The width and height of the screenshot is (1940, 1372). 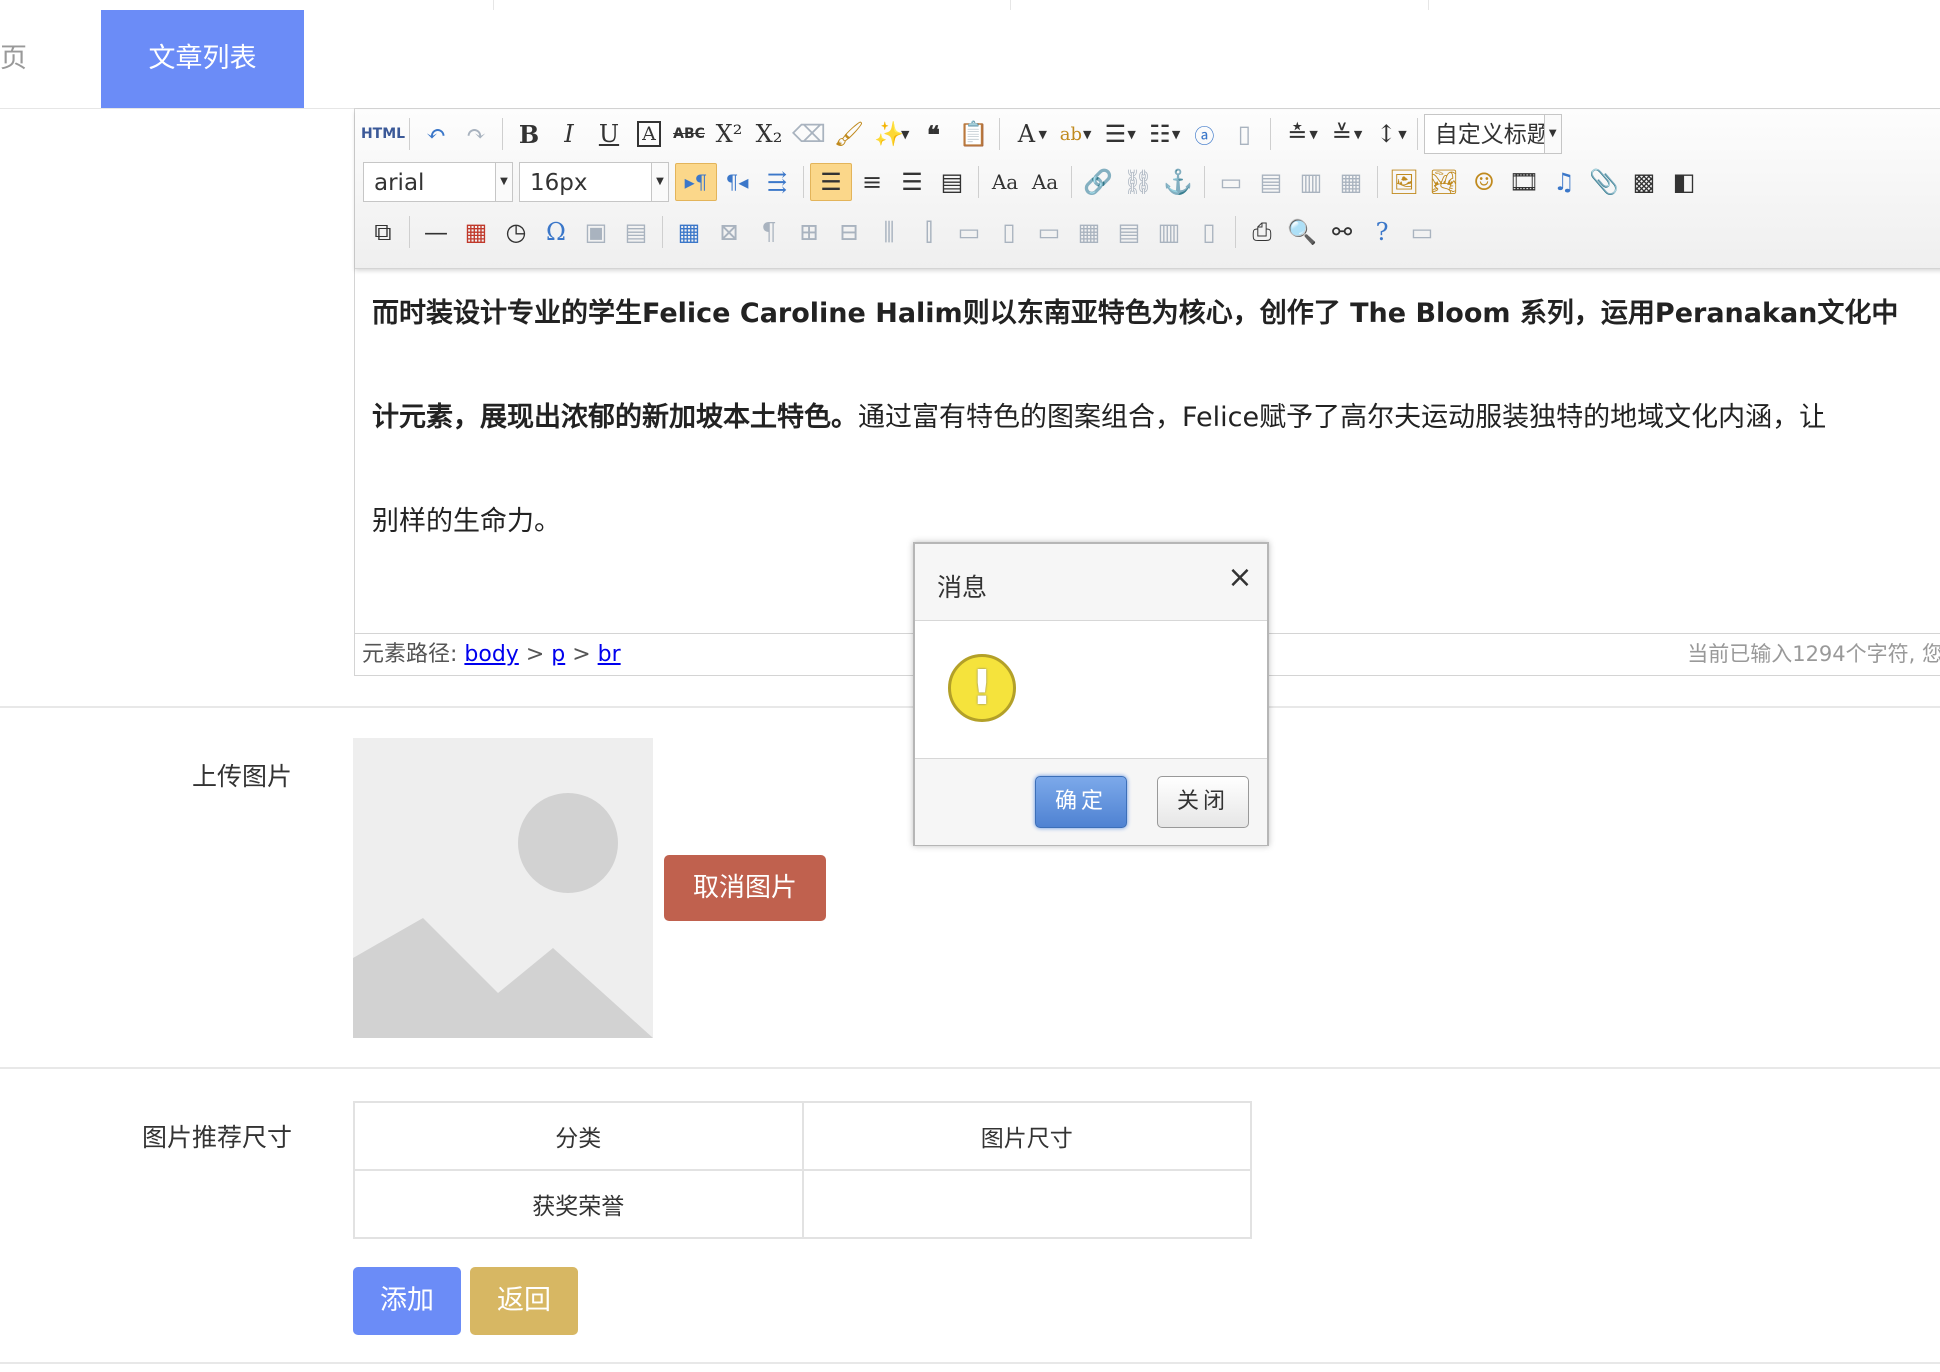 What do you see at coordinates (569, 134) in the screenshot?
I see `italic-icon: I` at bounding box center [569, 134].